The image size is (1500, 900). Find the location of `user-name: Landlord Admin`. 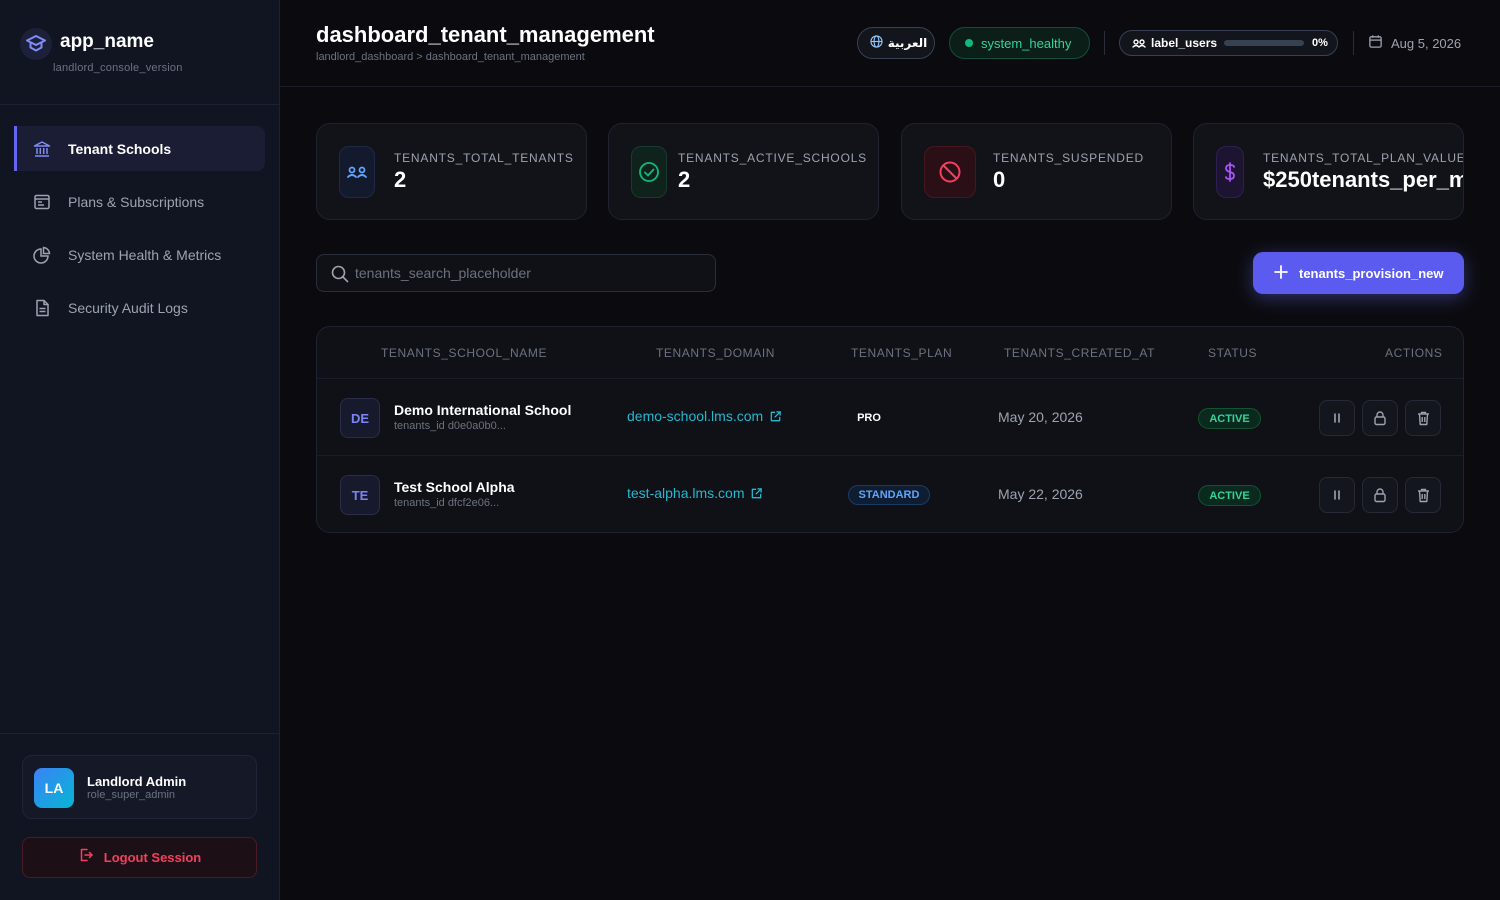

user-name: Landlord Admin is located at coordinates (137, 781).